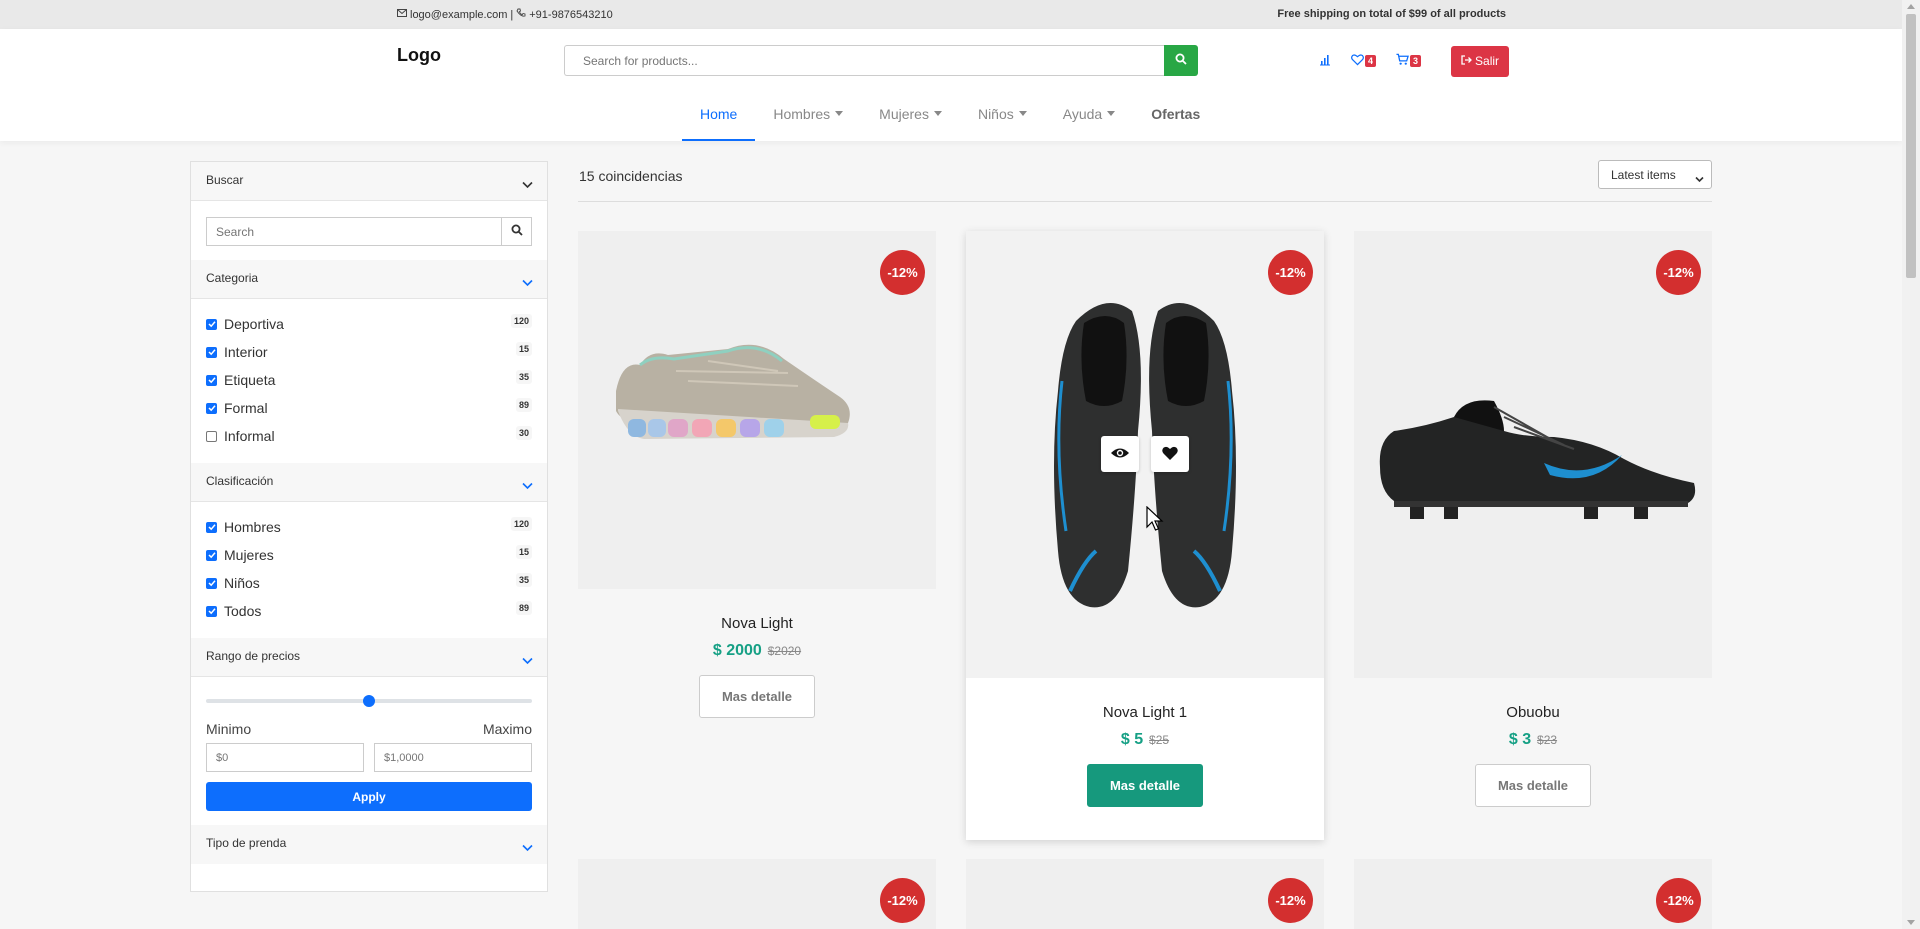 This screenshot has width=1920, height=929. What do you see at coordinates (458, 15) in the screenshot?
I see `contact-email: logo@example.com` at bounding box center [458, 15].